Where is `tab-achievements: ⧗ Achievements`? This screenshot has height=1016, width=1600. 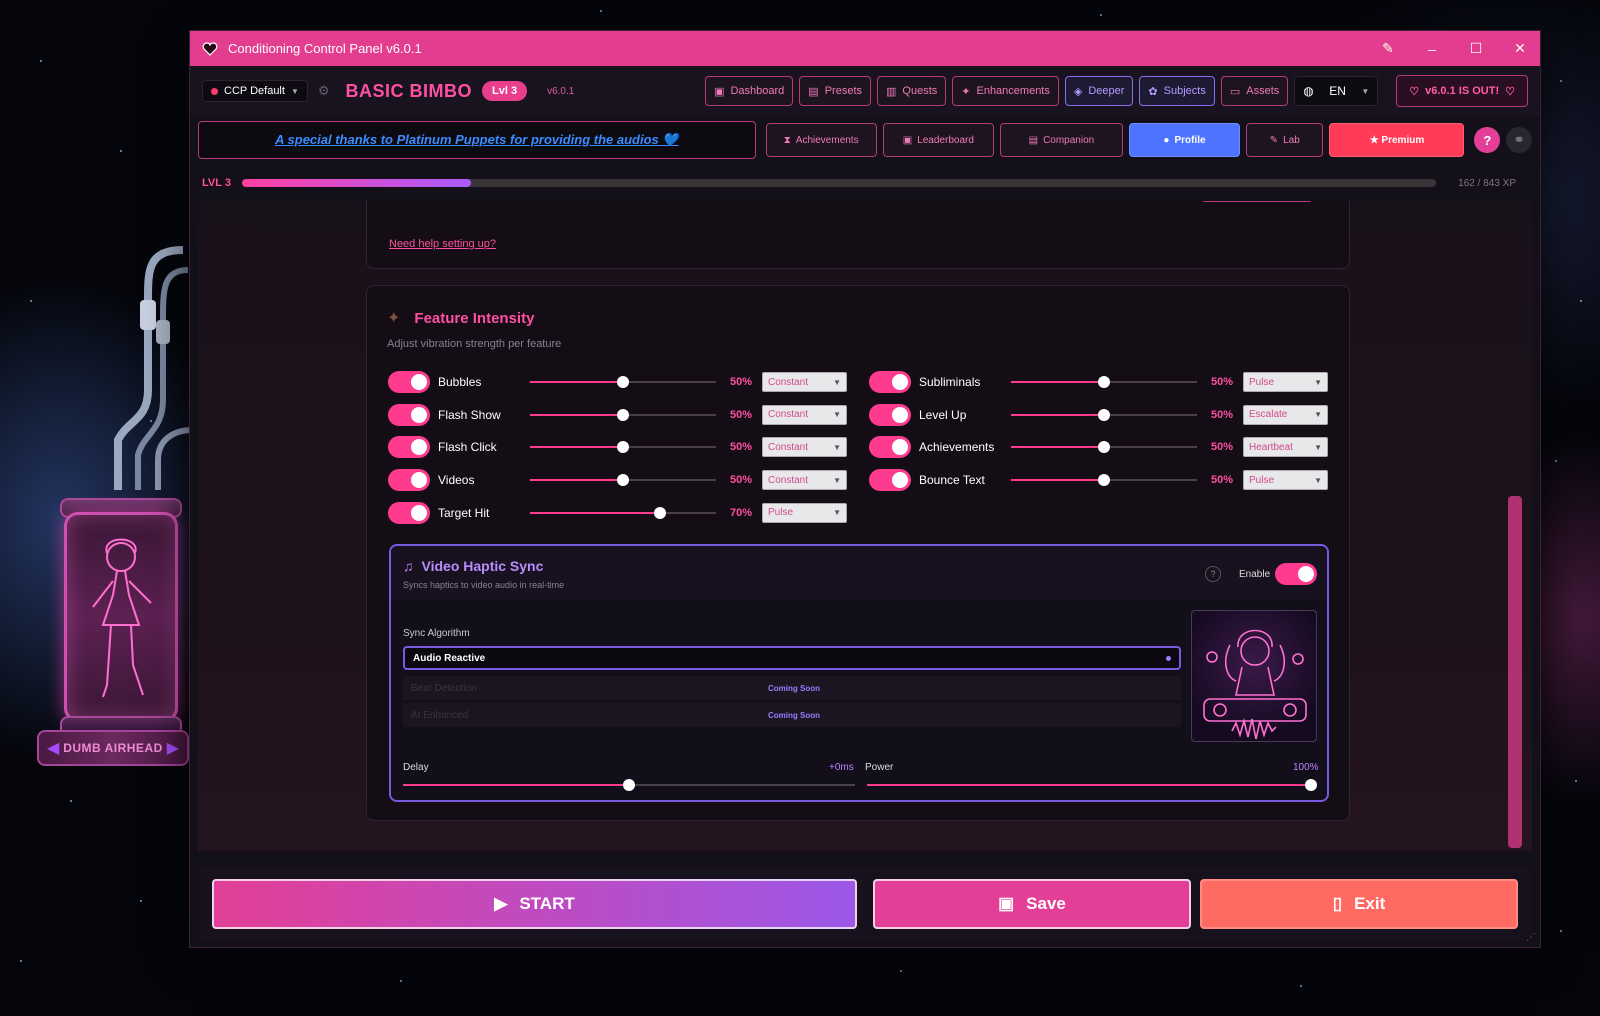
tab-achievements: ⧗ Achievements is located at coordinates (821, 140).